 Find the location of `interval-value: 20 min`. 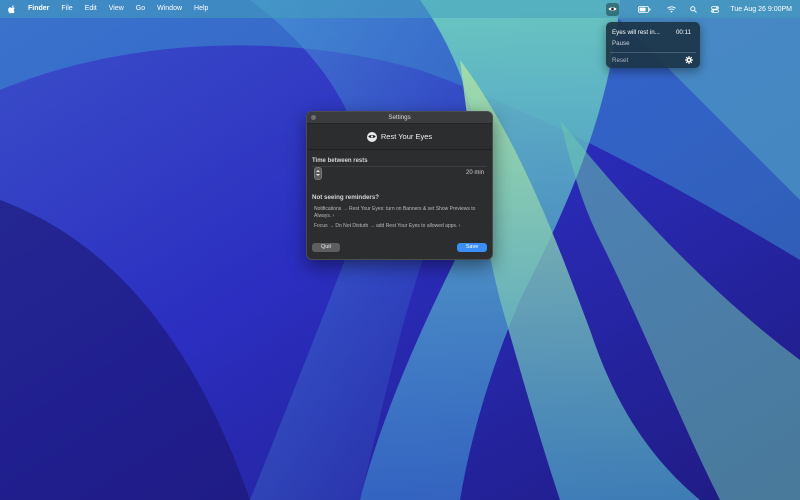

interval-value: 20 min is located at coordinates (474, 173).